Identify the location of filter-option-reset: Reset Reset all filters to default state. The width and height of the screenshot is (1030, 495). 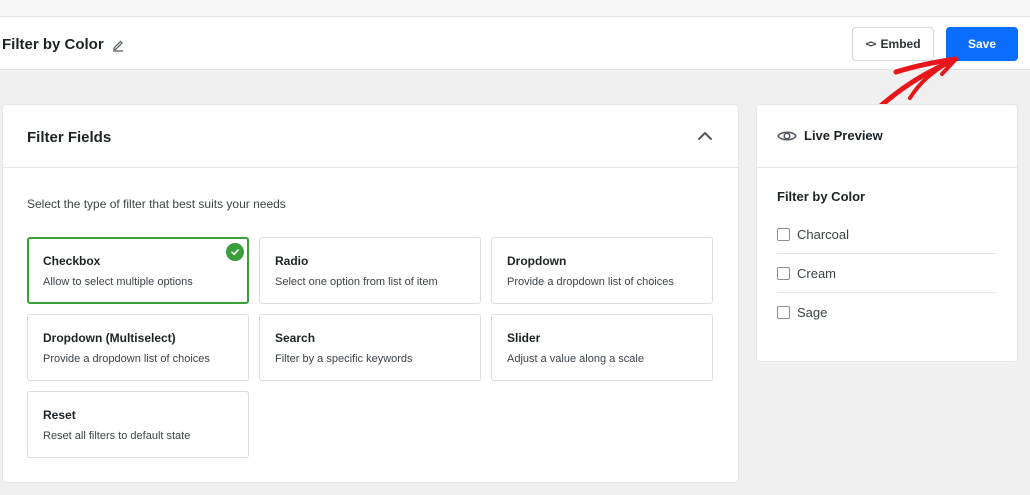
(138, 424).